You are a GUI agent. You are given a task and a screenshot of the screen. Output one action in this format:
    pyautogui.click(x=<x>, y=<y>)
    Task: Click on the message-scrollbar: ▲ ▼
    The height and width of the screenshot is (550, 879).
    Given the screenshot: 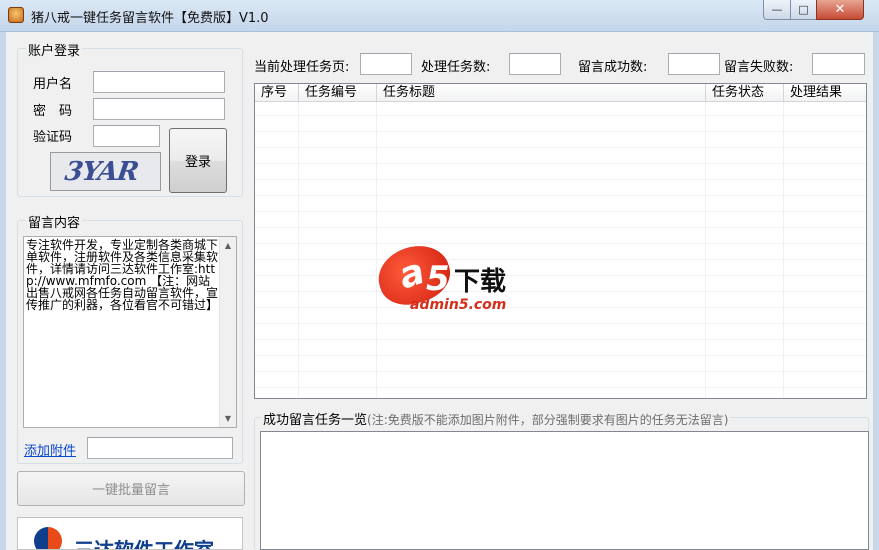 What is the action you would take?
    pyautogui.click(x=227, y=332)
    